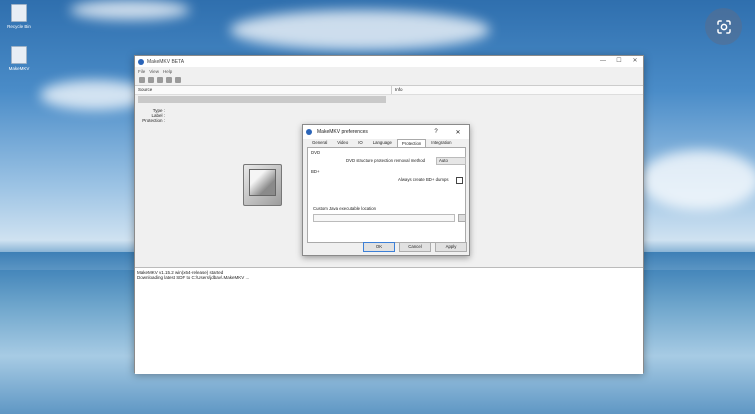  I want to click on source-header: Source, so click(263, 90).